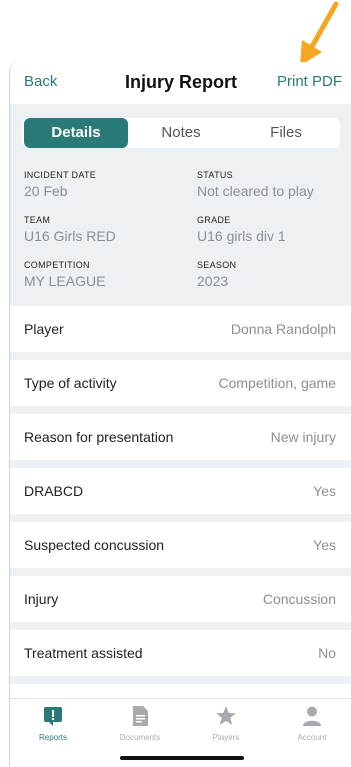 The width and height of the screenshot is (351, 767). I want to click on report-alert-icon, so click(53, 716).